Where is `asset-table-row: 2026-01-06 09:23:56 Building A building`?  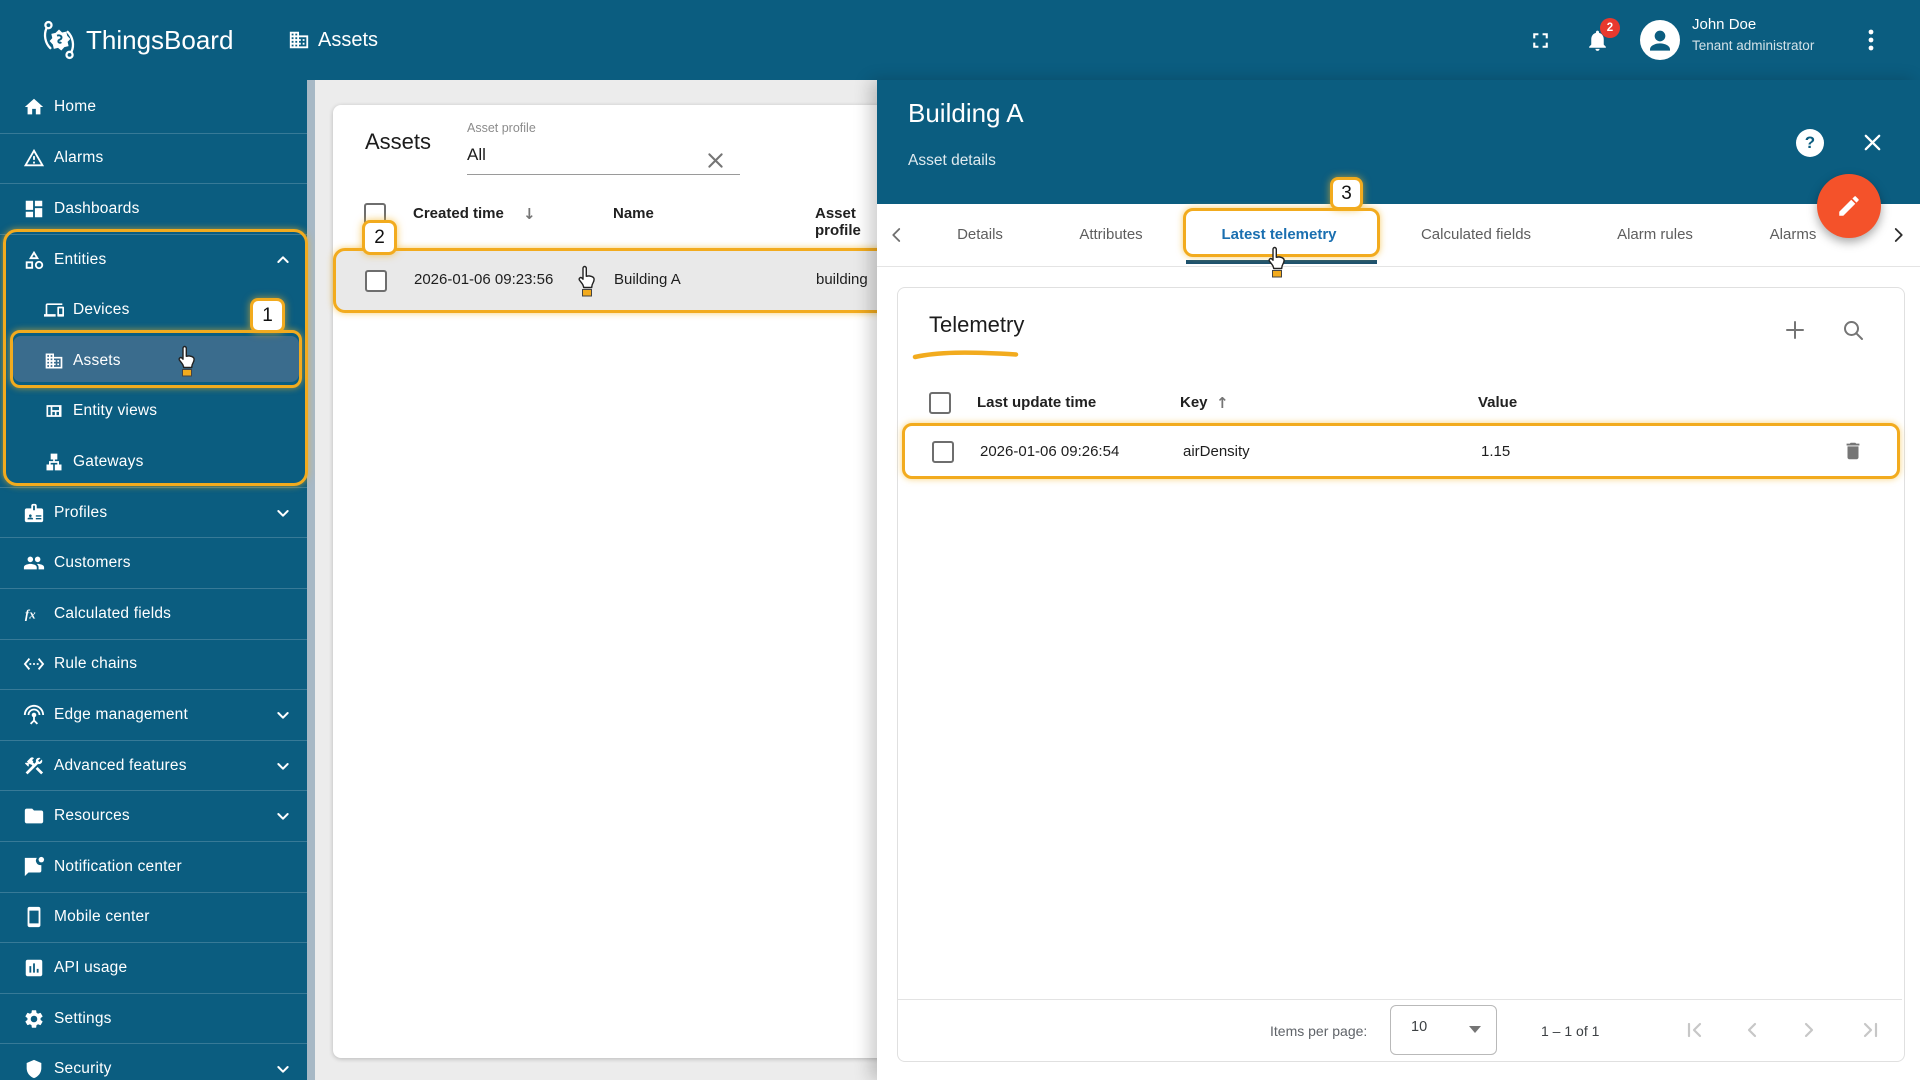 asset-table-row: 2026-01-06 09:23:56 Building A building is located at coordinates (616, 280).